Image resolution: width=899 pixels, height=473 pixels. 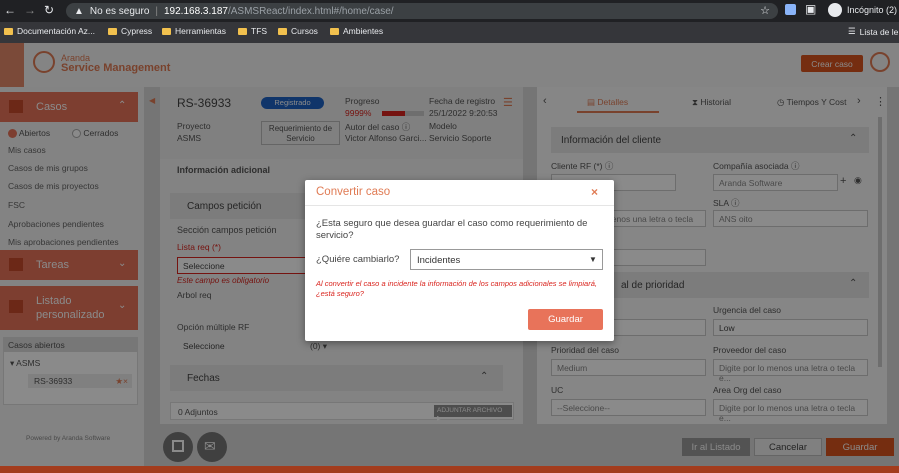 I want to click on dialog-title: Convertir caso, so click(x=353, y=192).